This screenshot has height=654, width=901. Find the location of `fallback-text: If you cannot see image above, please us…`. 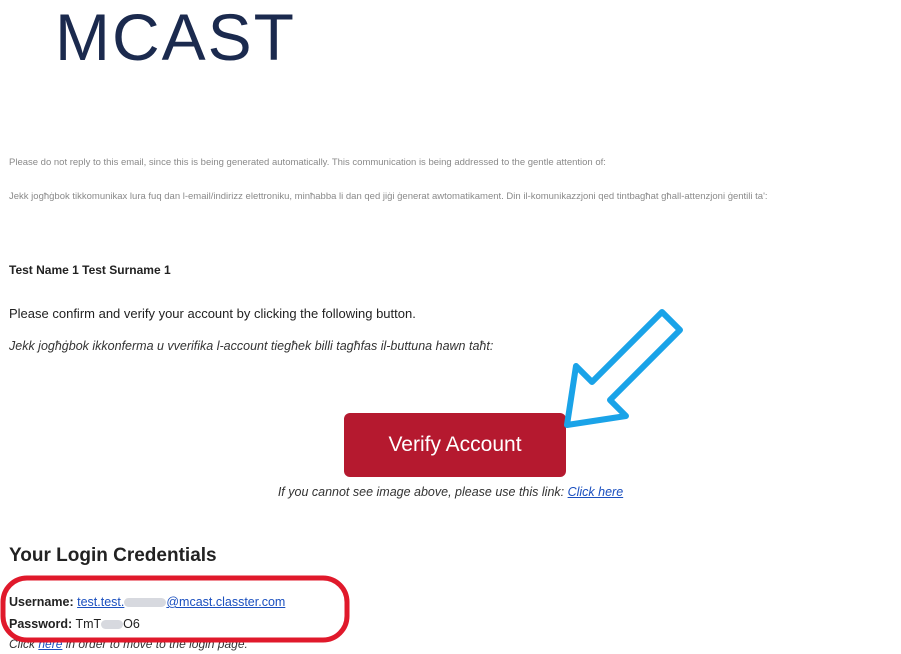

fallback-text: If you cannot see image above, please us… is located at coordinates (422, 492).